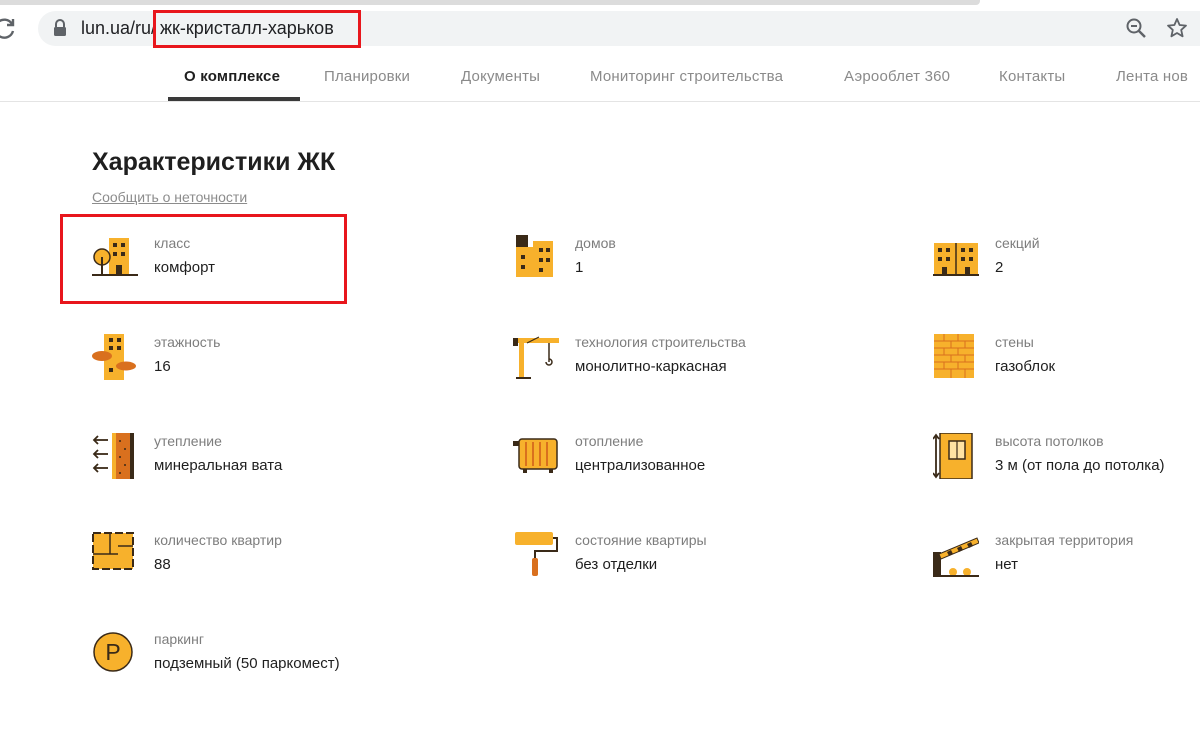 The height and width of the screenshot is (730, 1200). What do you see at coordinates (686, 76) in the screenshot?
I see `tab-construction-monitoring: Мониторинг строительства` at bounding box center [686, 76].